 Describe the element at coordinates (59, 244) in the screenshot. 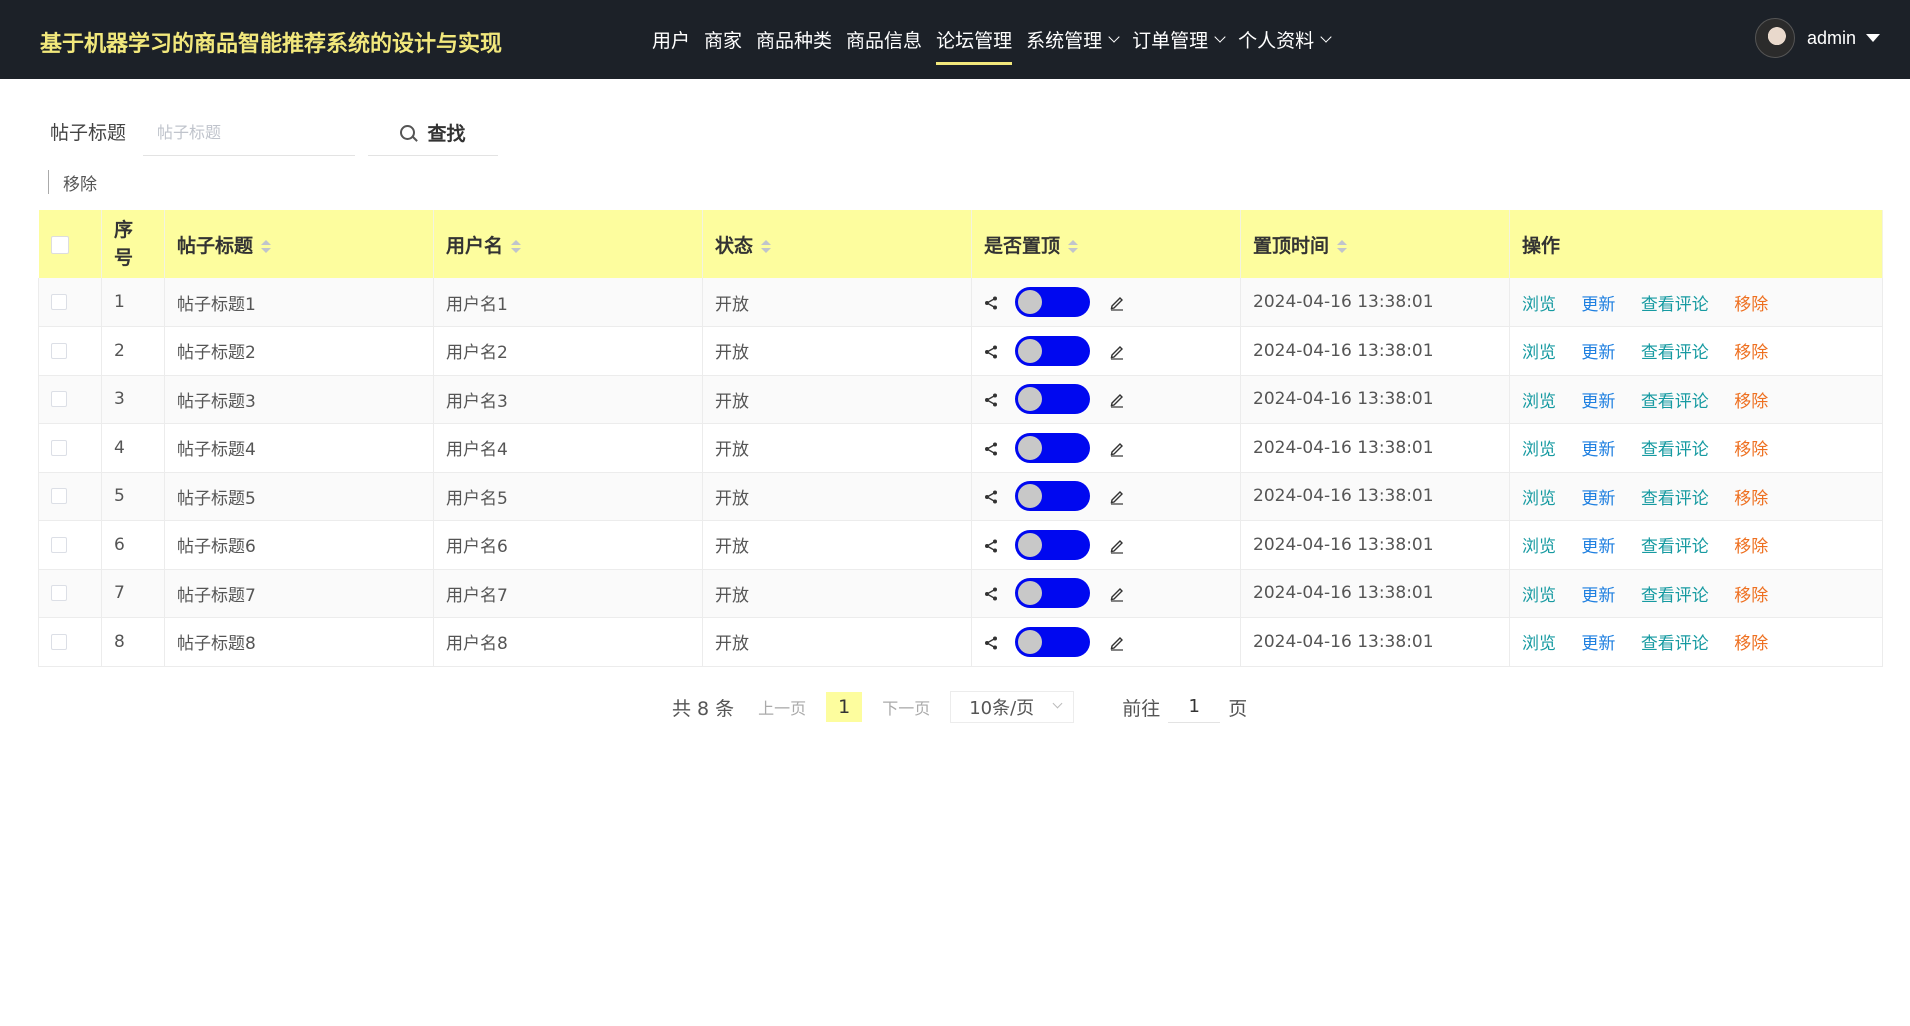

I see `select-all-checkbox` at that location.